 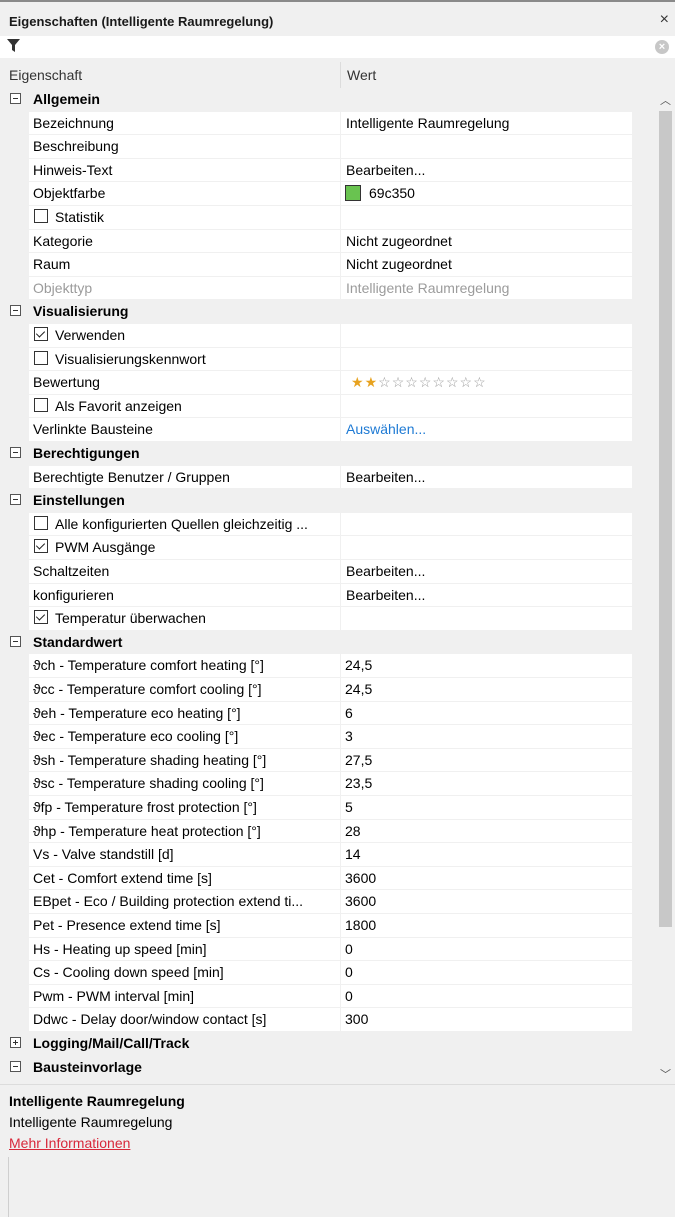 I want to click on property-value-cell: 5, so click(x=486, y=808).